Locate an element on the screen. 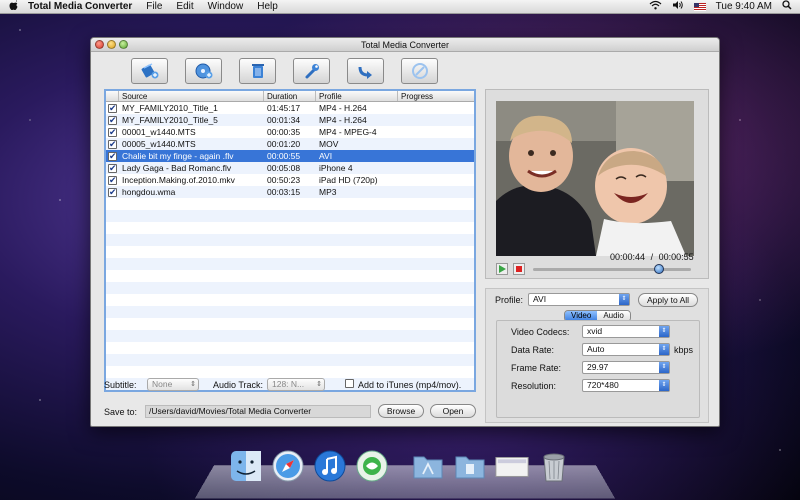 The image size is (800, 500). file-row: MY_FAMILY2010_Title_1 01:45:17 MP4 - H.264 is located at coordinates (290, 108).